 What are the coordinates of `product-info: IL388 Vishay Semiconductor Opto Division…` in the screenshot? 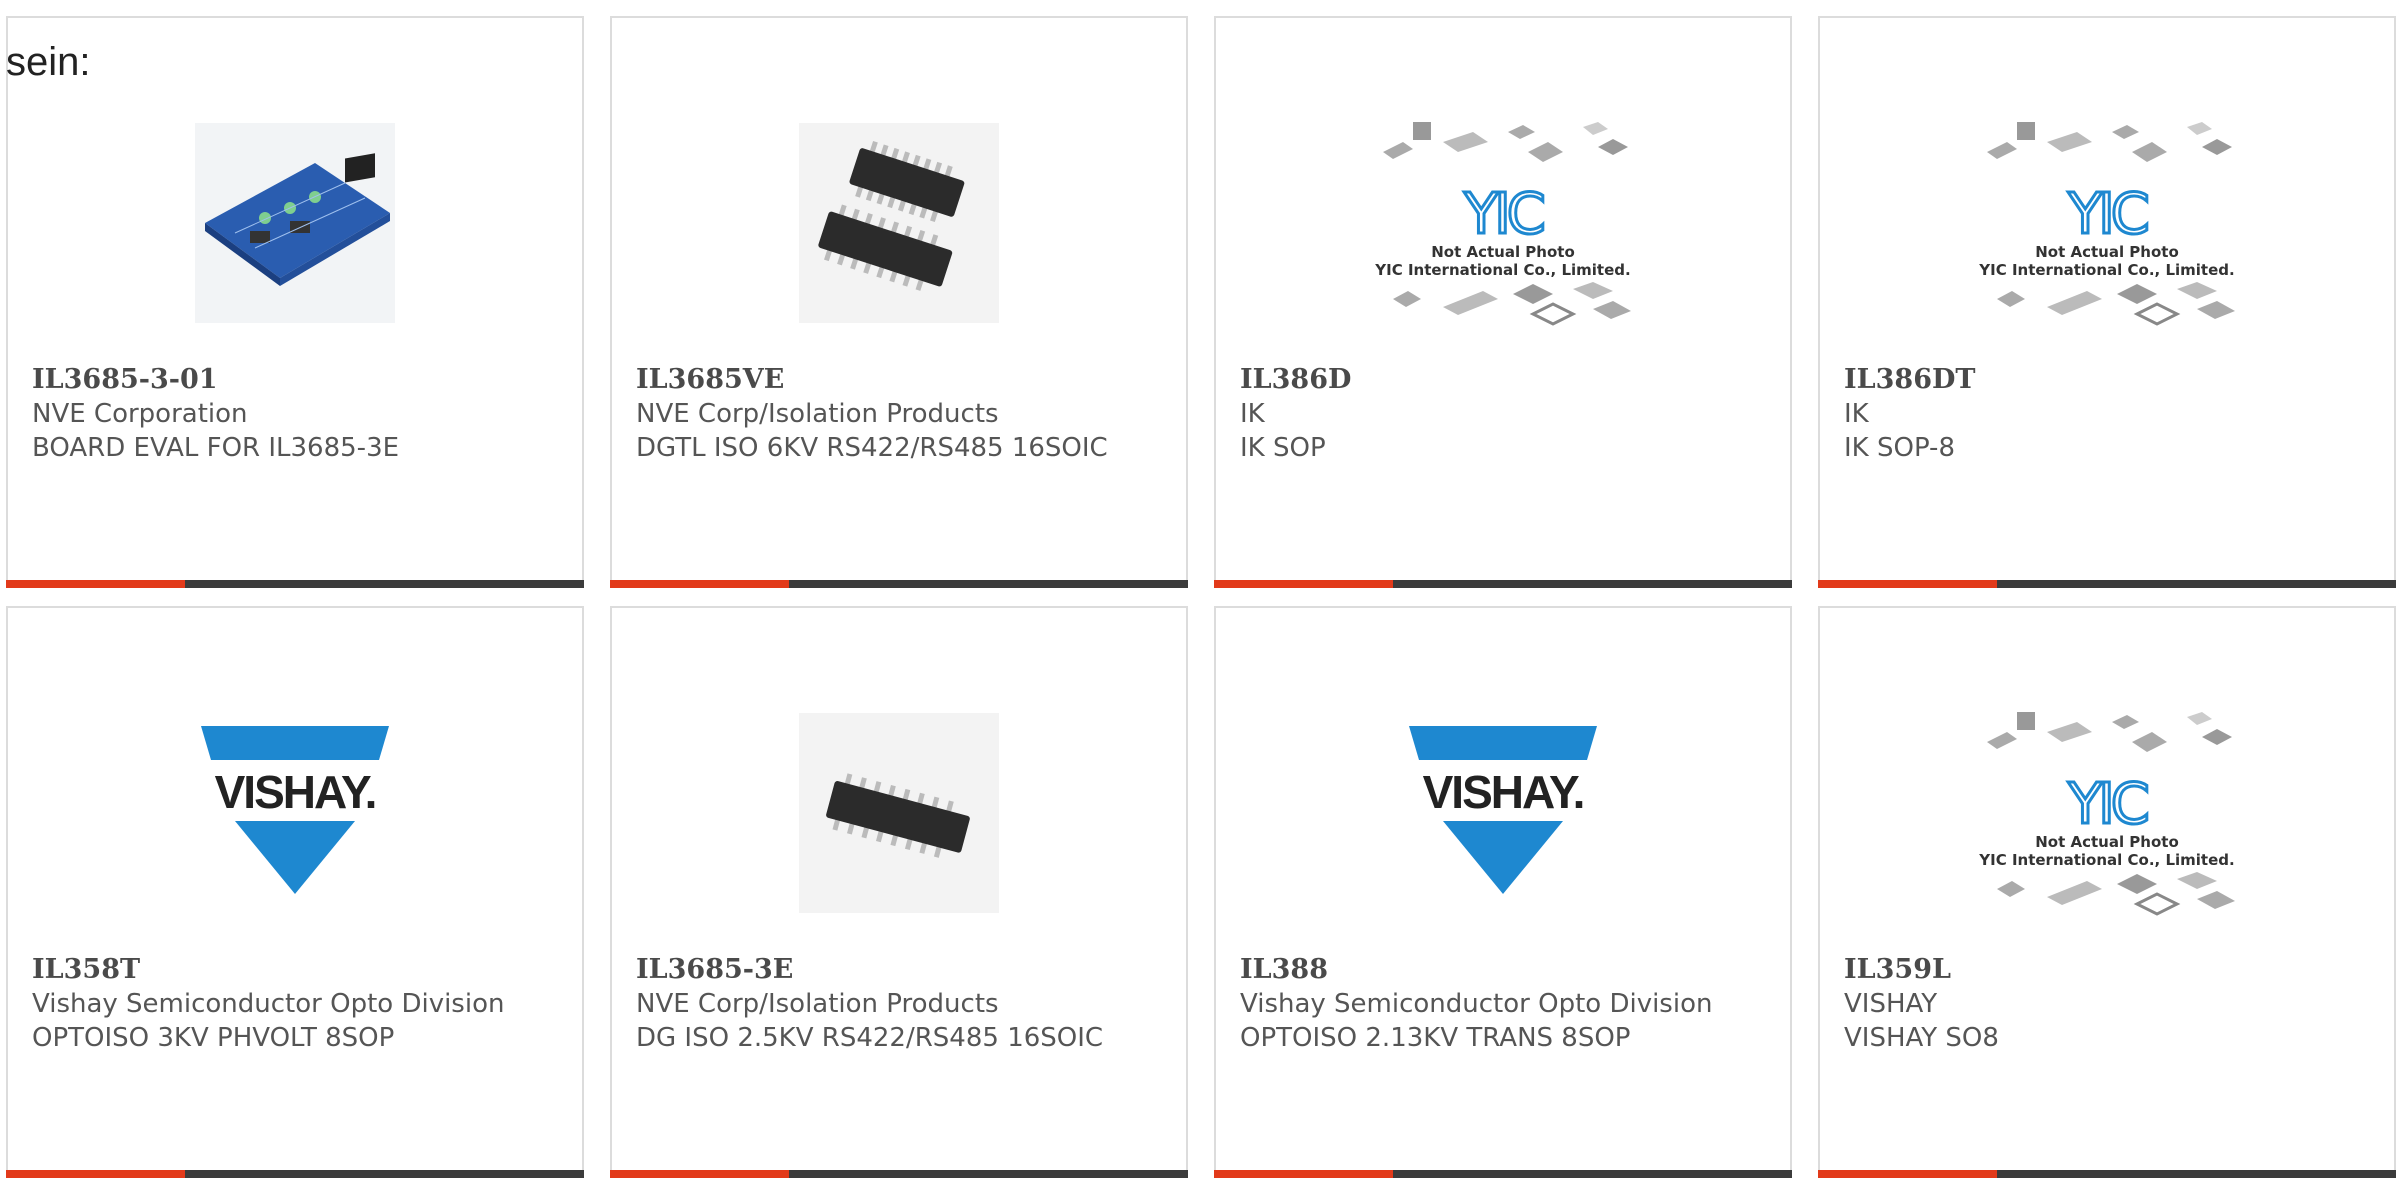 It's located at (1503, 1004).